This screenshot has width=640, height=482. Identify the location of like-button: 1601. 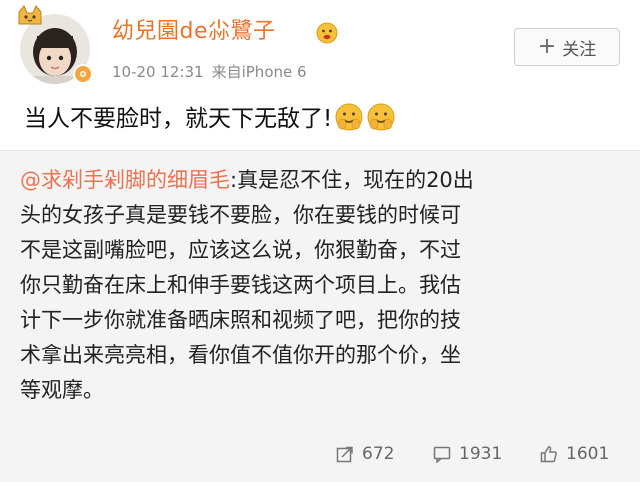
(574, 454).